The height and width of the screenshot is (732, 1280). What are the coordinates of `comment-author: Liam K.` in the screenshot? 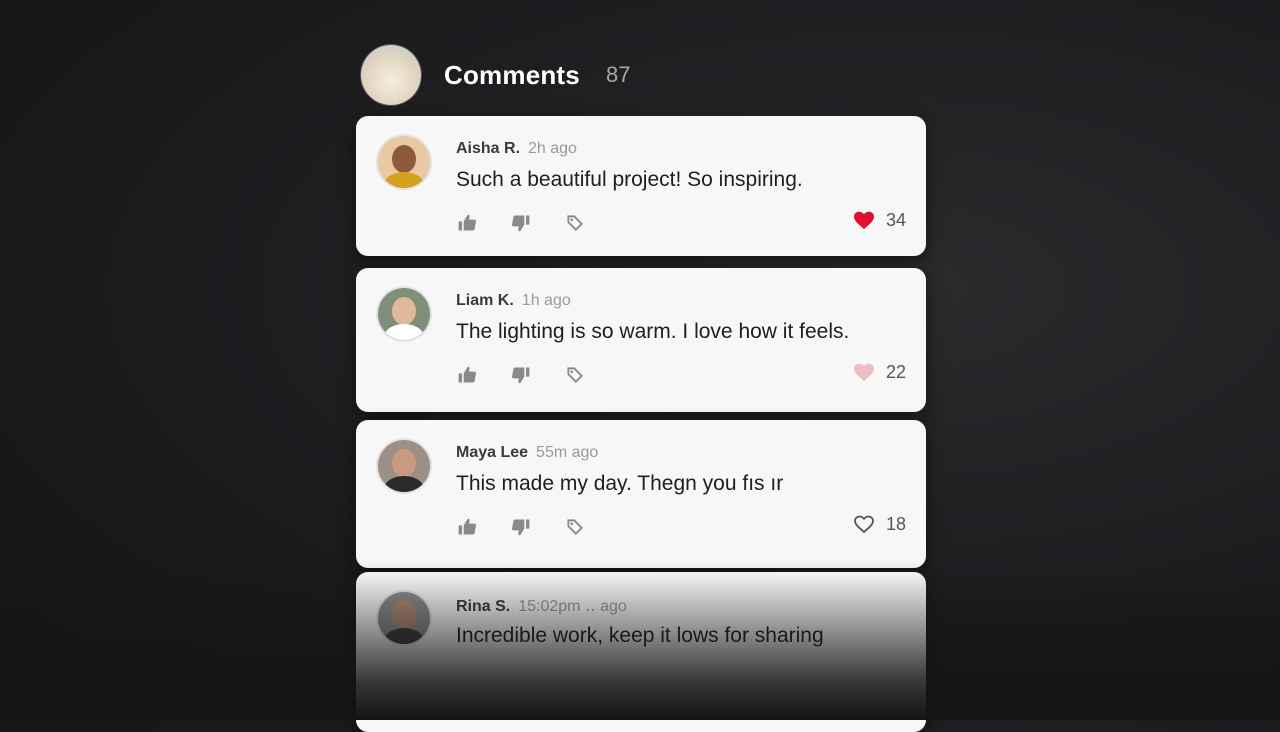 It's located at (485, 300).